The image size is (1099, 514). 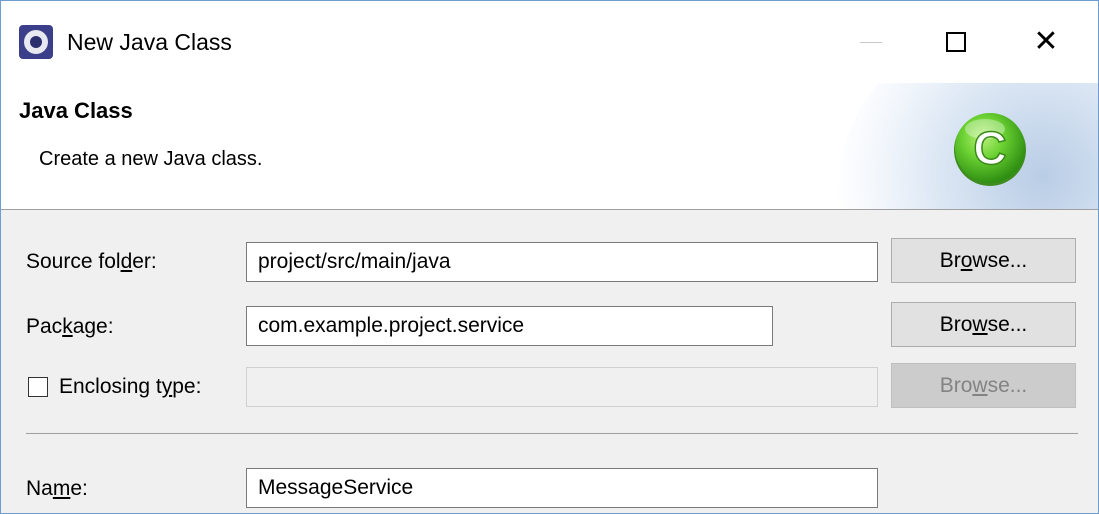 What do you see at coordinates (509, 326) in the screenshot?
I see `package-field` at bounding box center [509, 326].